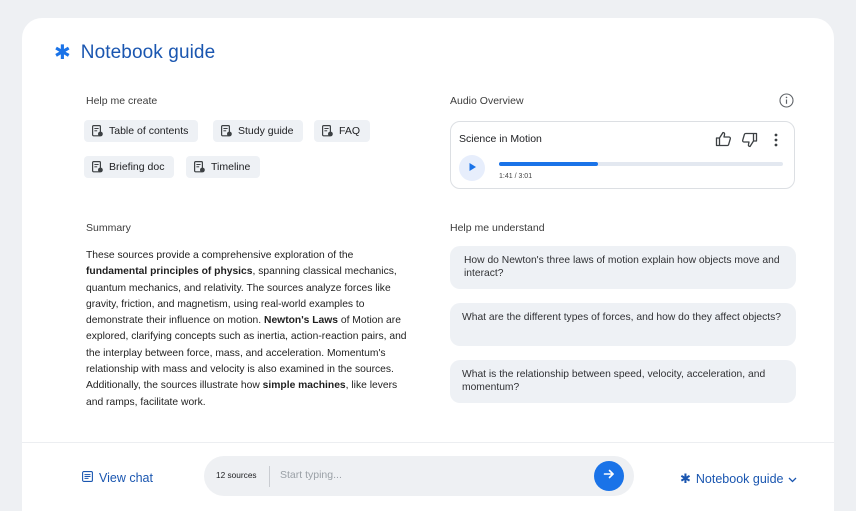 The width and height of the screenshot is (856, 511). I want to click on briefing-doc-button: Briefing doc, so click(129, 167).